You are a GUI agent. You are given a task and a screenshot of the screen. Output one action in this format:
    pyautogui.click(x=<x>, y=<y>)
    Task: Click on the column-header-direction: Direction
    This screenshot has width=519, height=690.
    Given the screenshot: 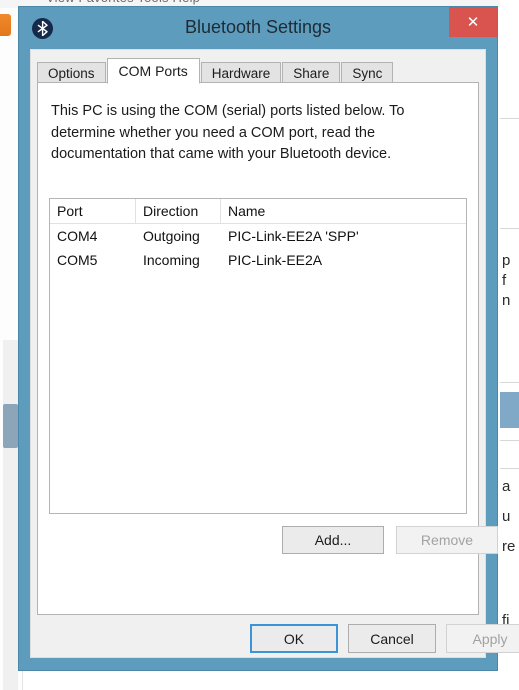 What is the action you would take?
    pyautogui.click(x=178, y=211)
    